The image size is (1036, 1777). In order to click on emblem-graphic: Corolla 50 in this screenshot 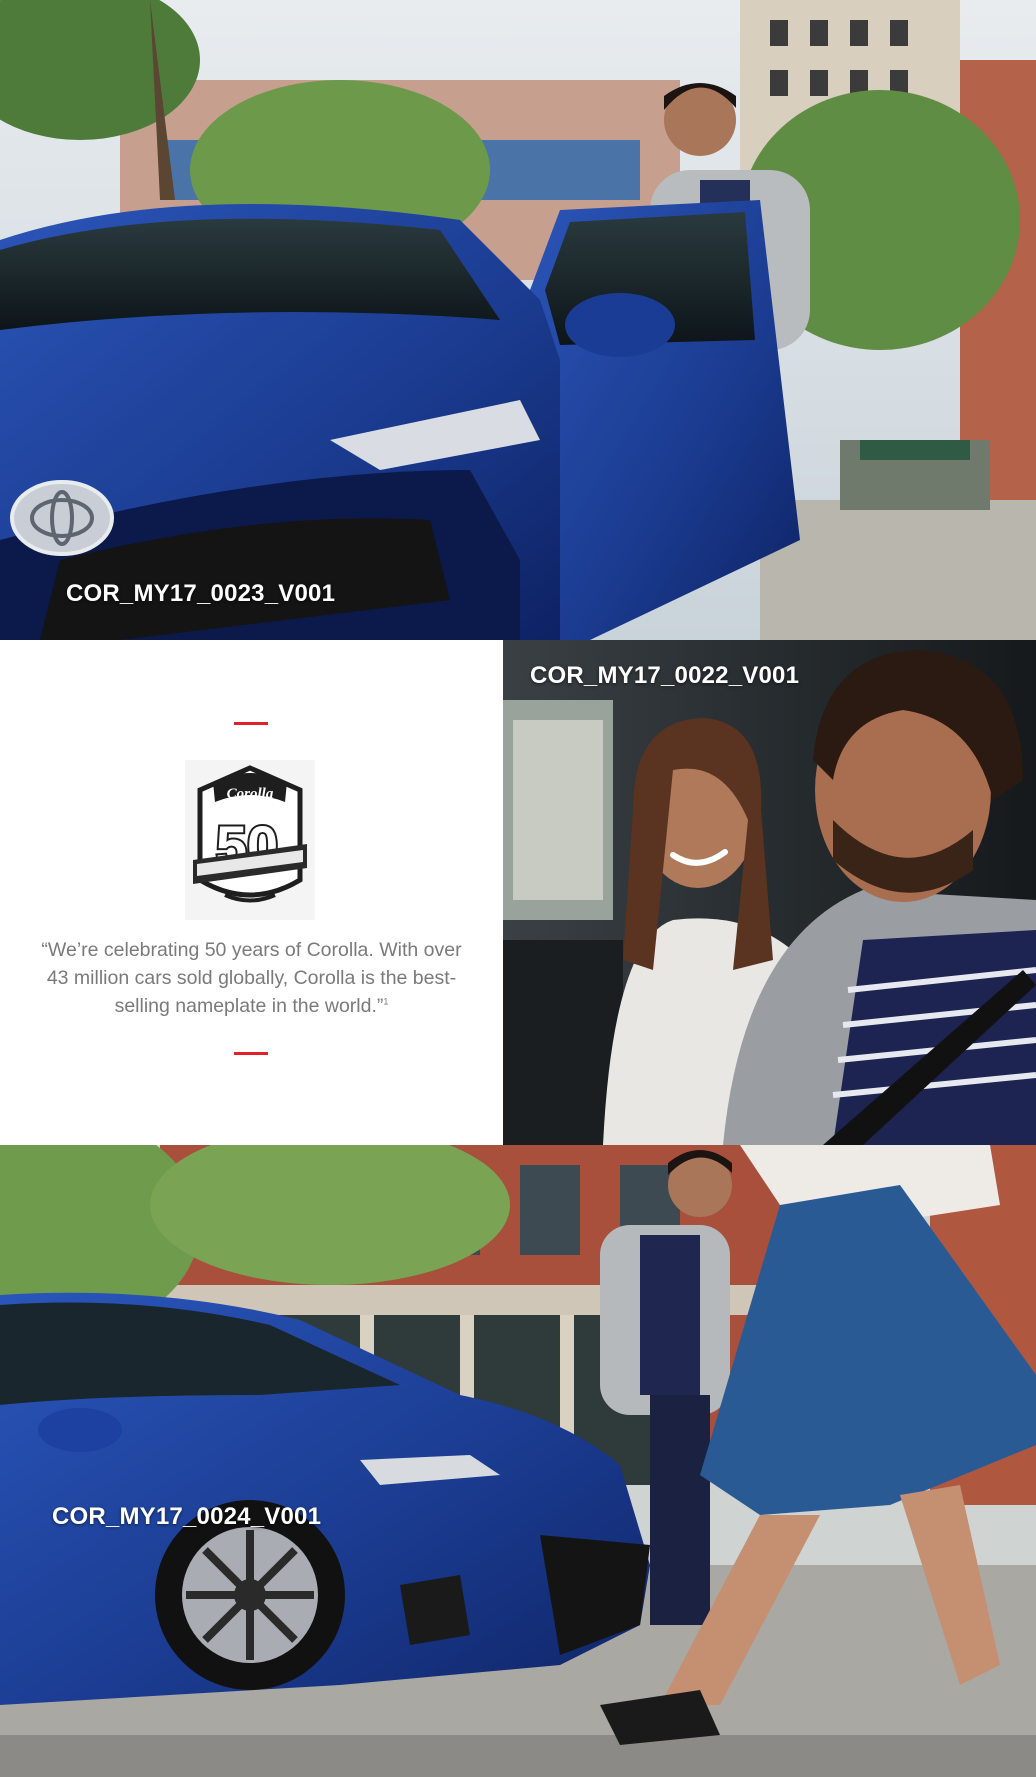, I will do `click(250, 840)`.